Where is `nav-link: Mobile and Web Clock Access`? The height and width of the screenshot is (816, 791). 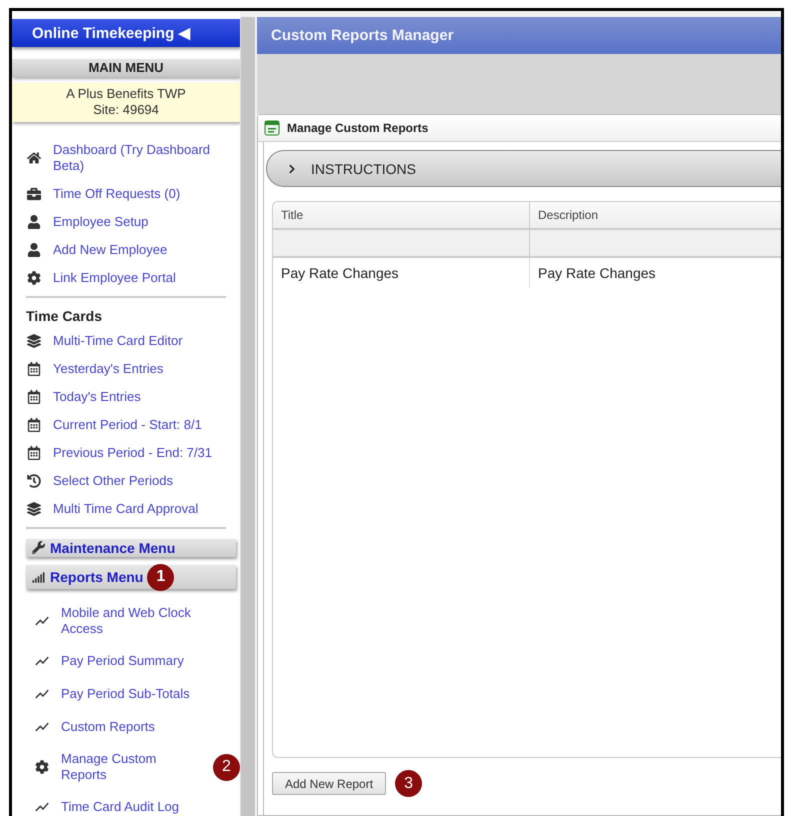 nav-link: Mobile and Web Clock Access is located at coordinates (126, 621).